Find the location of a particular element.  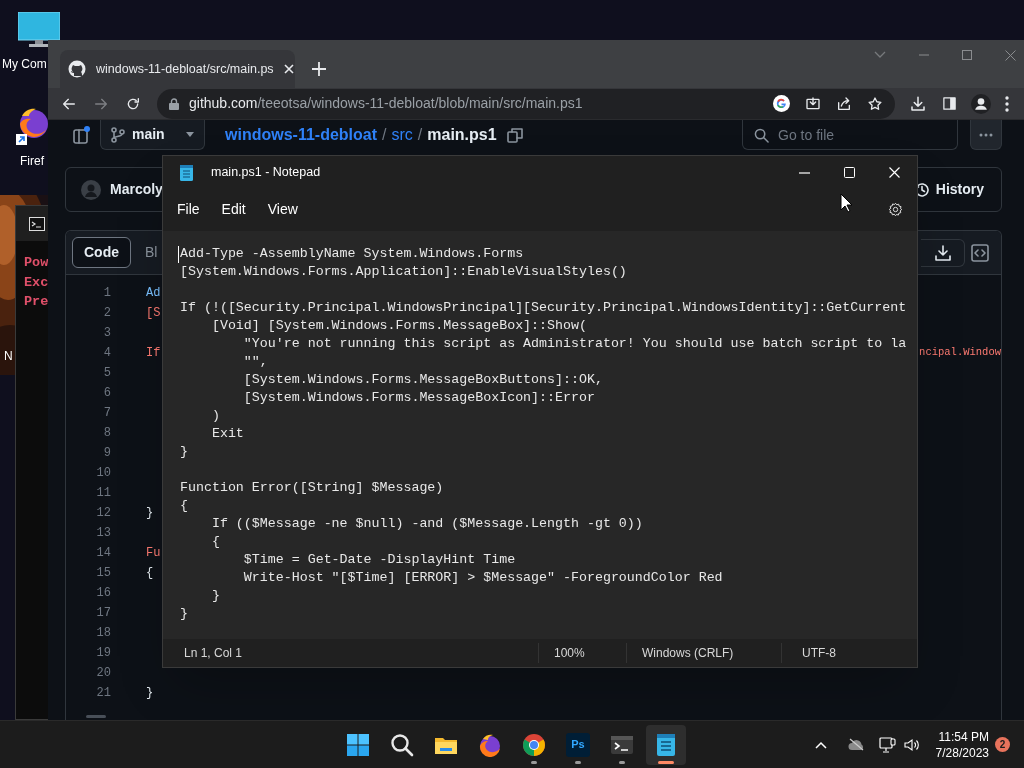

start-icon is located at coordinates (358, 744).